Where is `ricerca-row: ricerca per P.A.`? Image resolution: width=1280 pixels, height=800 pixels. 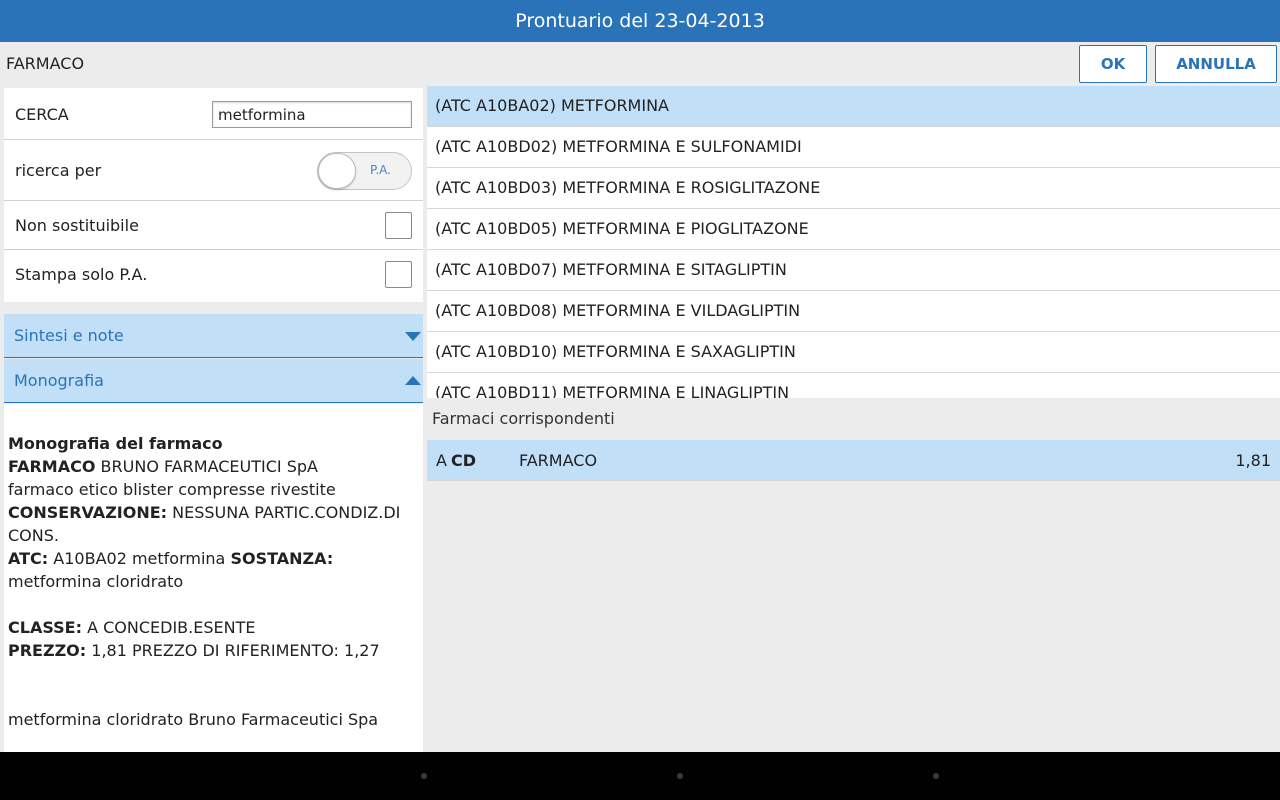
ricerca-row: ricerca per P.A. is located at coordinates (213, 170).